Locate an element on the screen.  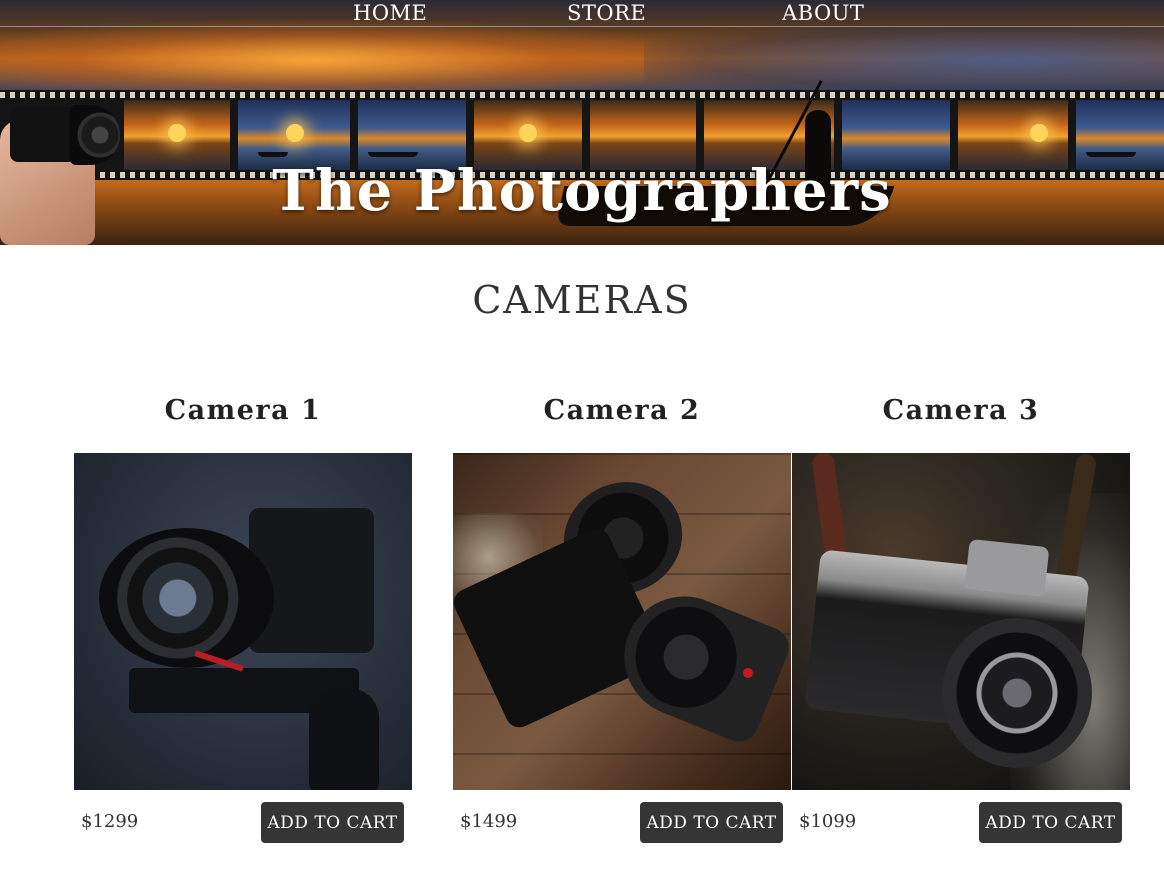
product-price: $1299 is located at coordinates (110, 821).